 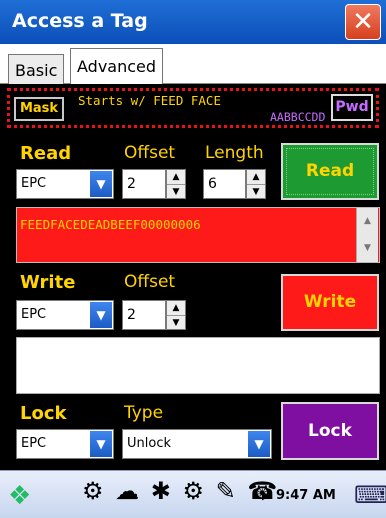 What do you see at coordinates (198, 365) in the screenshot?
I see `write-data-box` at bounding box center [198, 365].